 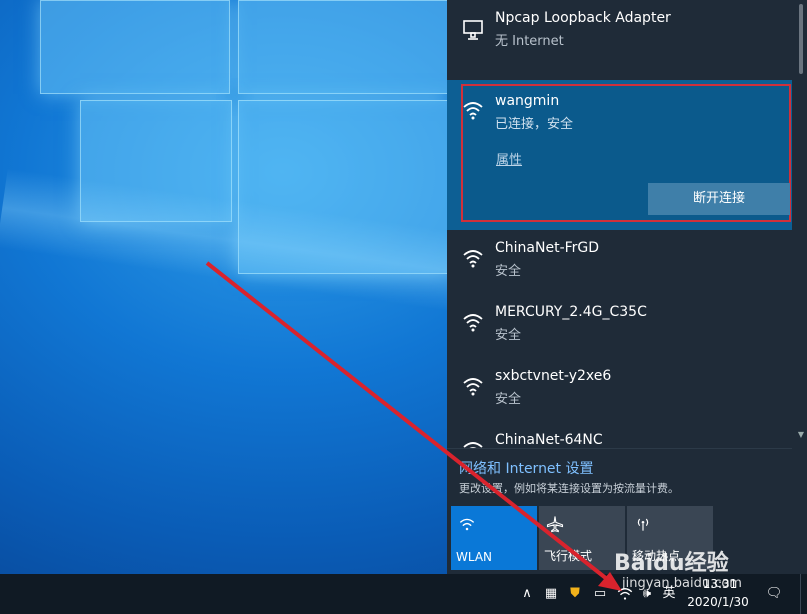 I want to click on network-name: ChinaNet-FrGD, so click(x=547, y=248).